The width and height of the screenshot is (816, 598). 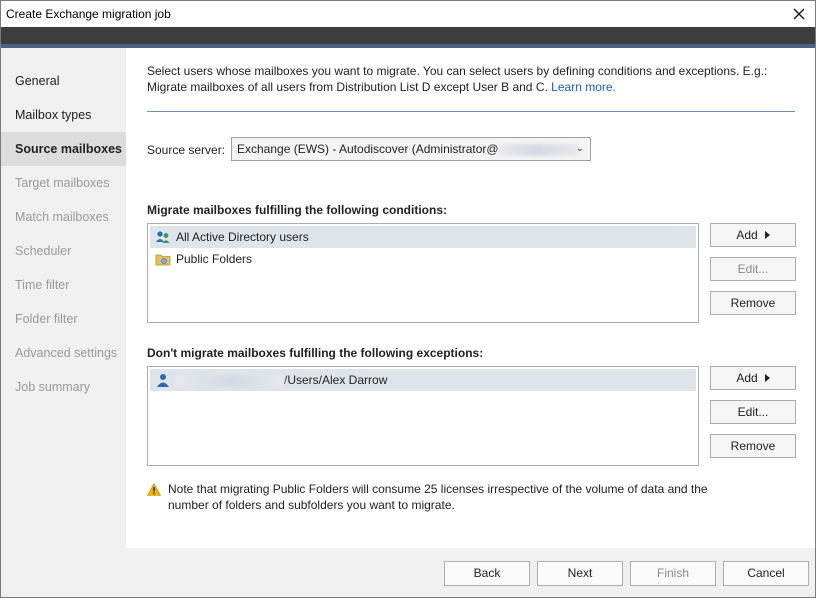 I want to click on list-item: All Active Directory users, so click(x=423, y=237).